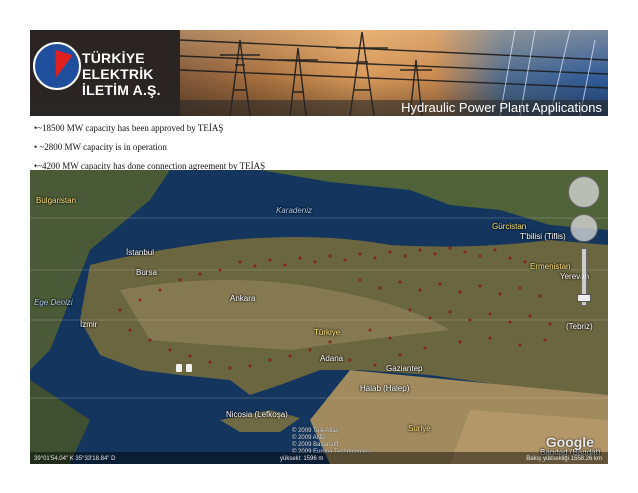 This screenshot has width=638, height=493. Describe the element at coordinates (501, 107) in the screenshot. I see `page-title: Hydraulic Power Plant Applications` at that location.